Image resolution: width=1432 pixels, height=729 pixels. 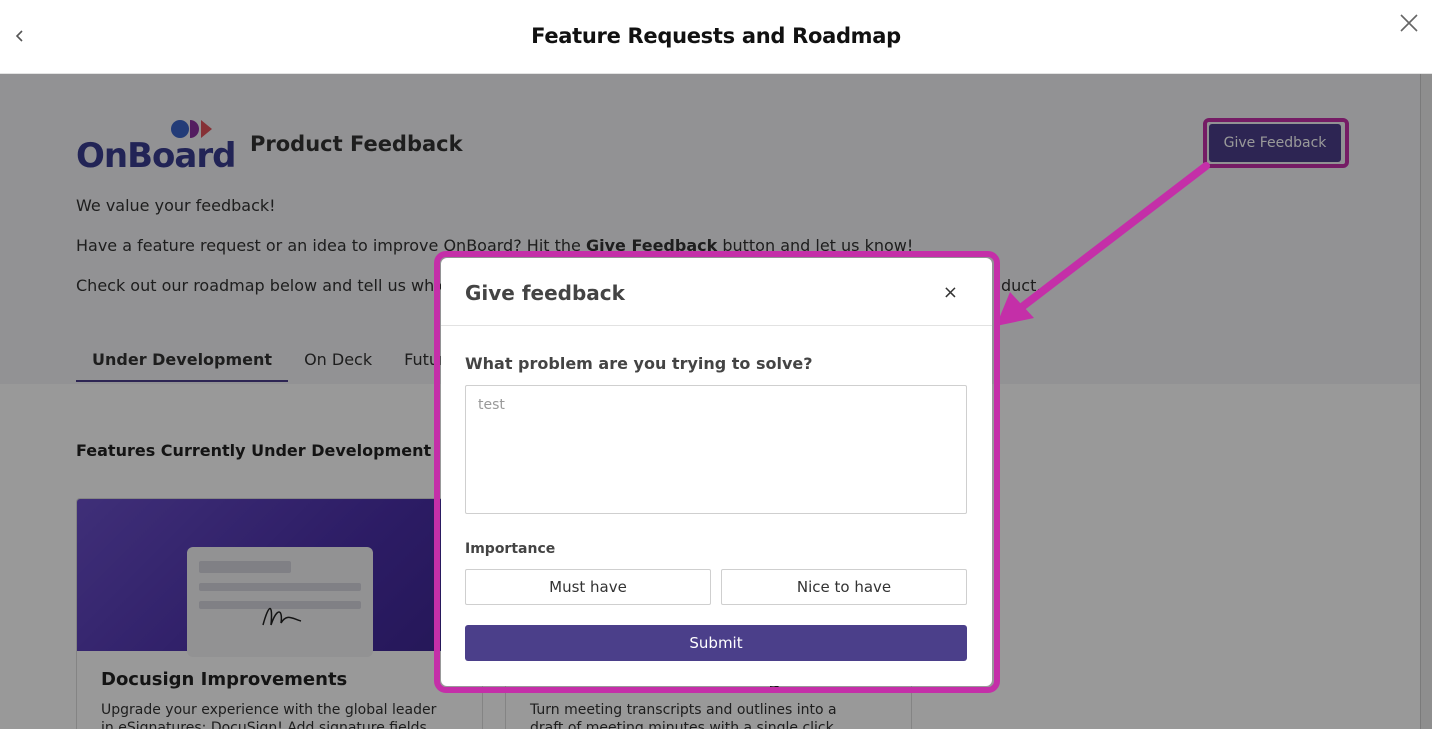 I want to click on importance-label: Importance, so click(x=510, y=549).